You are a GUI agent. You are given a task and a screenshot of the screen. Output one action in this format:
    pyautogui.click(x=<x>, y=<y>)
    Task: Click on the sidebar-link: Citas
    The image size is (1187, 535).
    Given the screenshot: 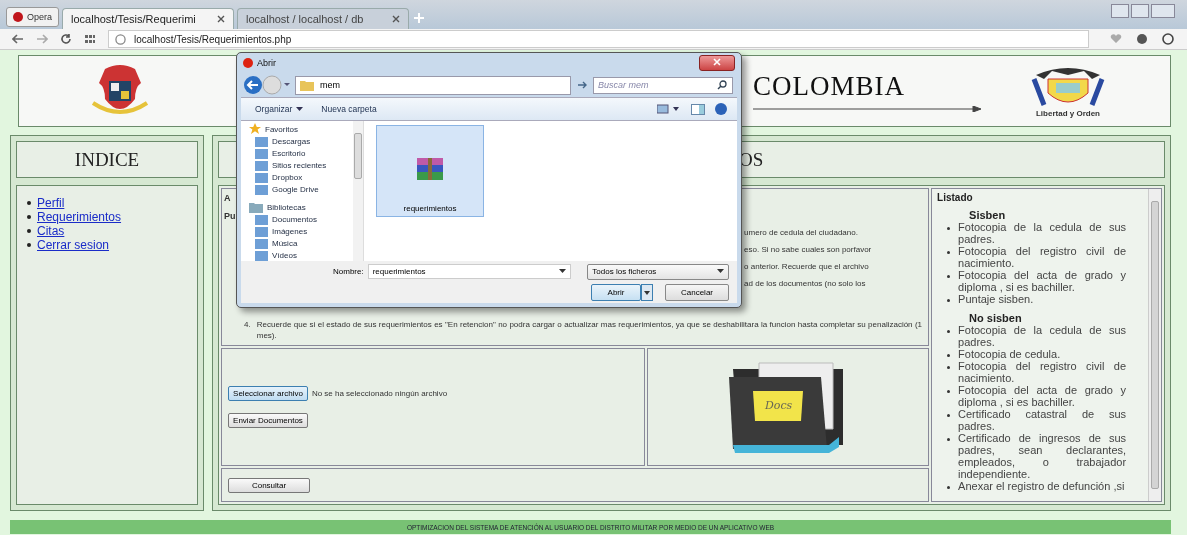 What is the action you would take?
    pyautogui.click(x=51, y=231)
    